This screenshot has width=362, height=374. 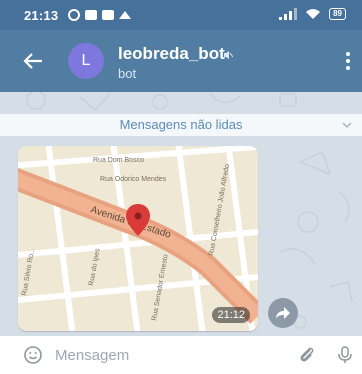 I want to click on media-icon, so click(x=108, y=15).